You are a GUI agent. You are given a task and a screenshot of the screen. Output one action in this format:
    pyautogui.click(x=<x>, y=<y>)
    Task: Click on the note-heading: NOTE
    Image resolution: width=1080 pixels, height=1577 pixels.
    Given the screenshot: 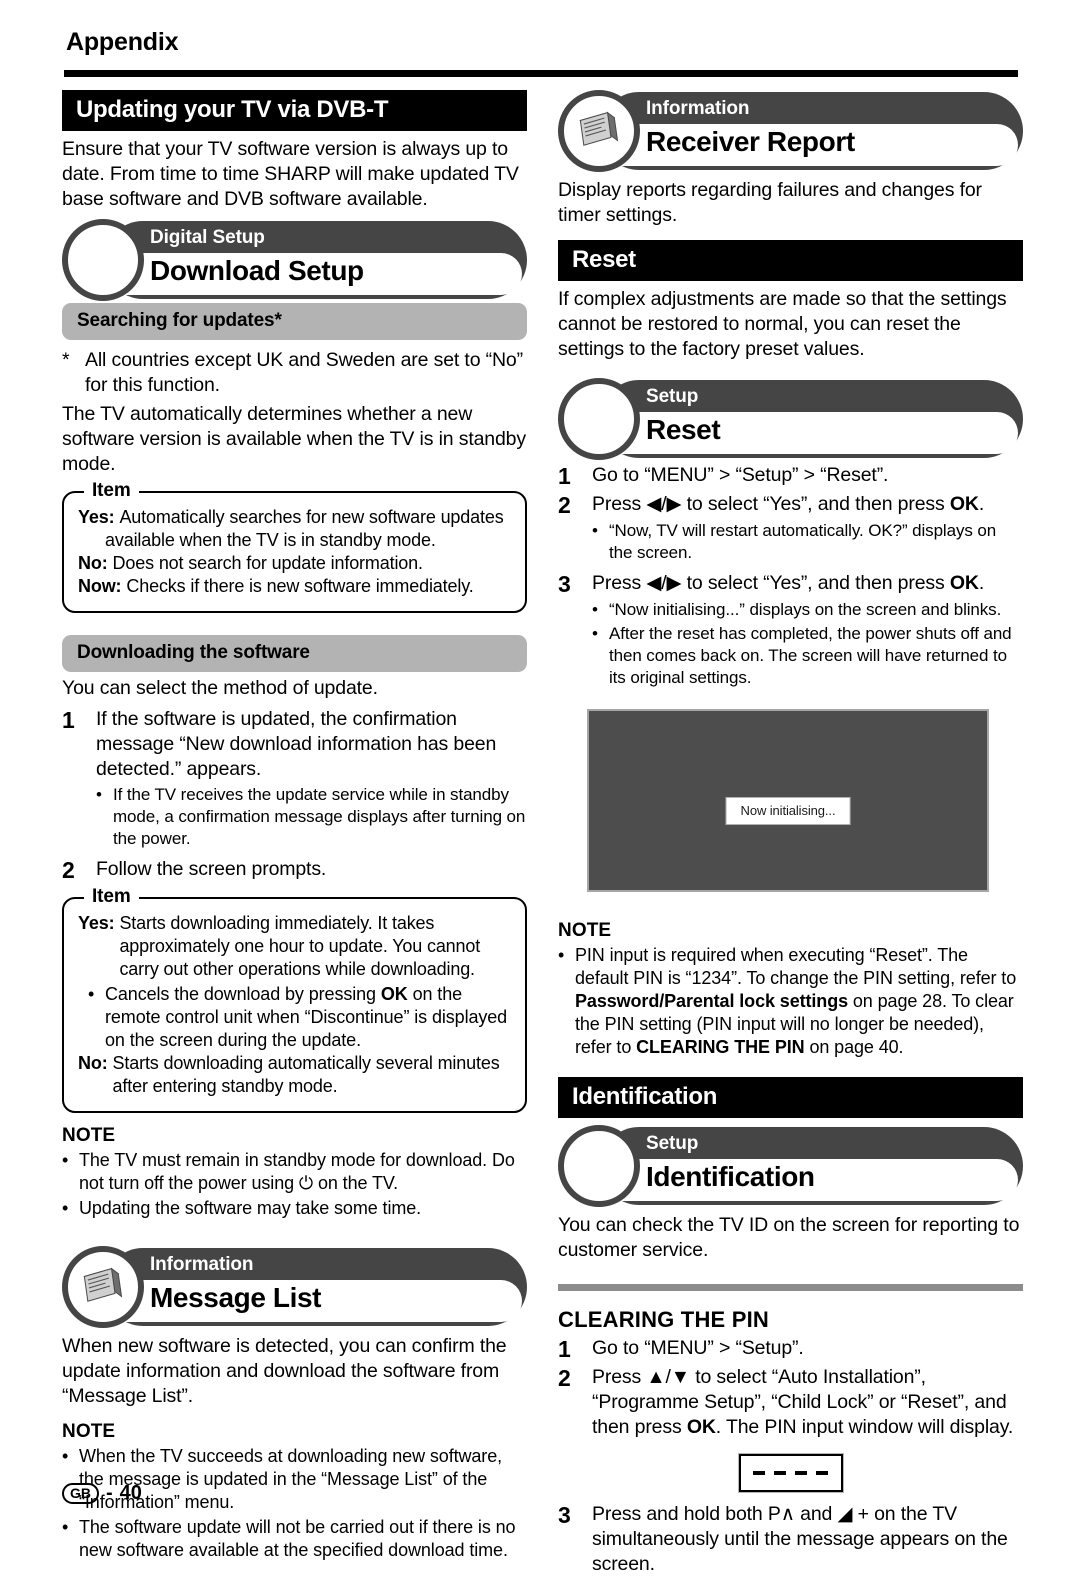 What is the action you would take?
    pyautogui.click(x=89, y=1431)
    